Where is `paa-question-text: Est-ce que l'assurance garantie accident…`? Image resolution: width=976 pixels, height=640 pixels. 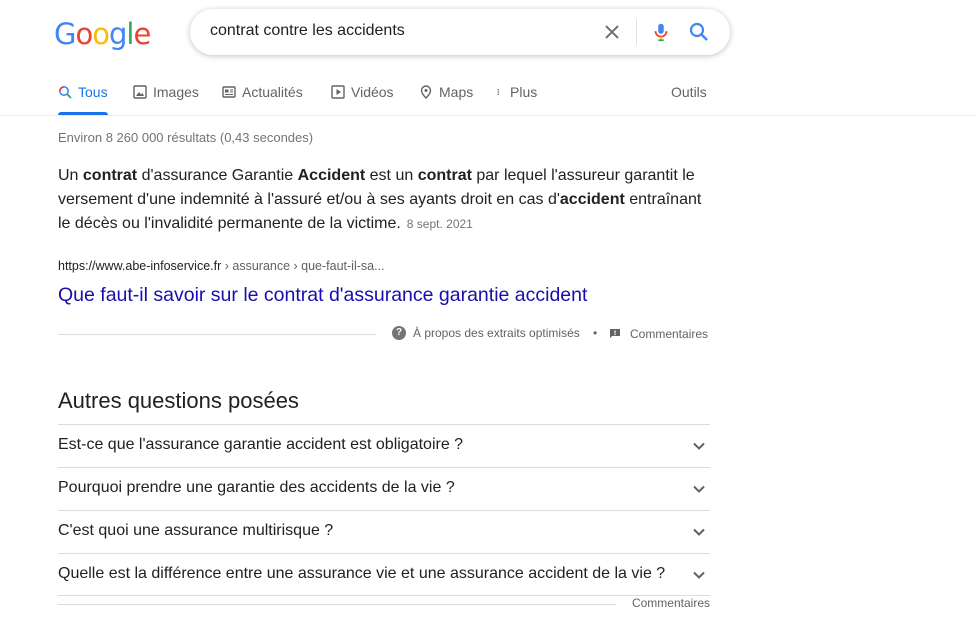
paa-question-text: Est-ce que l'assurance garantie accident… is located at coordinates (261, 444).